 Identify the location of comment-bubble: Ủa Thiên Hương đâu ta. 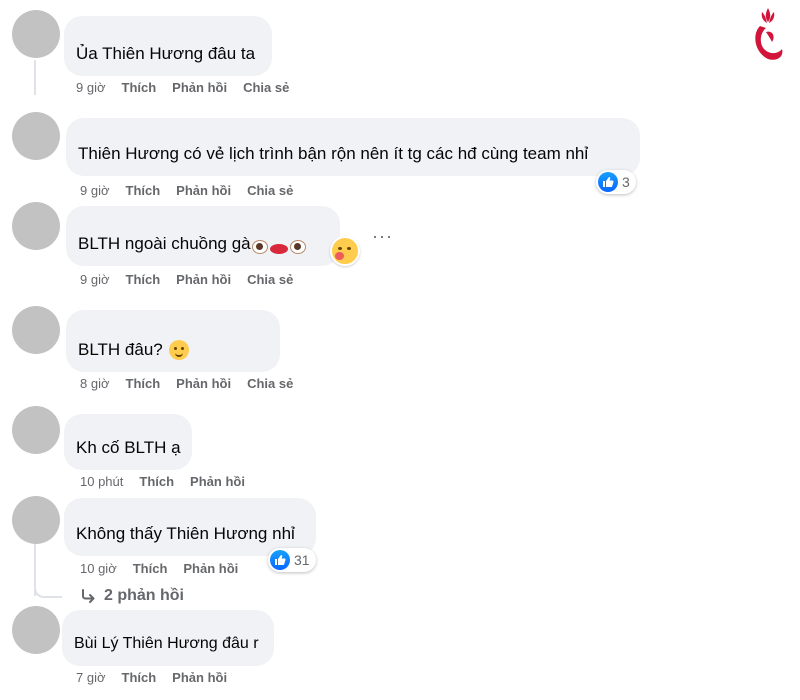
(168, 46).